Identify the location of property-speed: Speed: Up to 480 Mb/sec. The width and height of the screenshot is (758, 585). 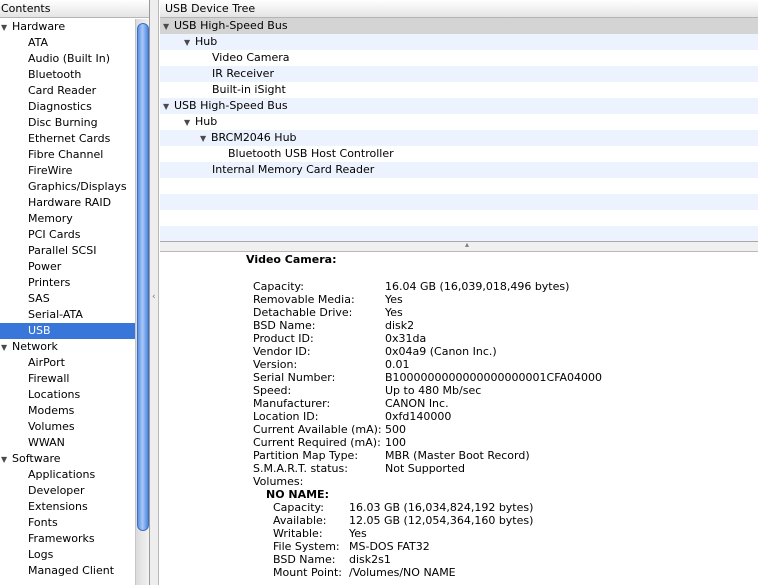
(463, 390).